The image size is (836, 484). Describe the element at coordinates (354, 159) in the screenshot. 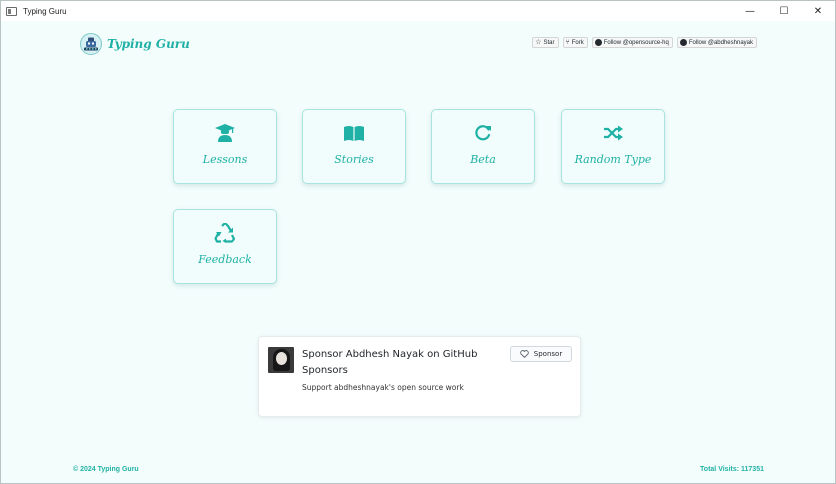

I see `card-label: Stories` at that location.